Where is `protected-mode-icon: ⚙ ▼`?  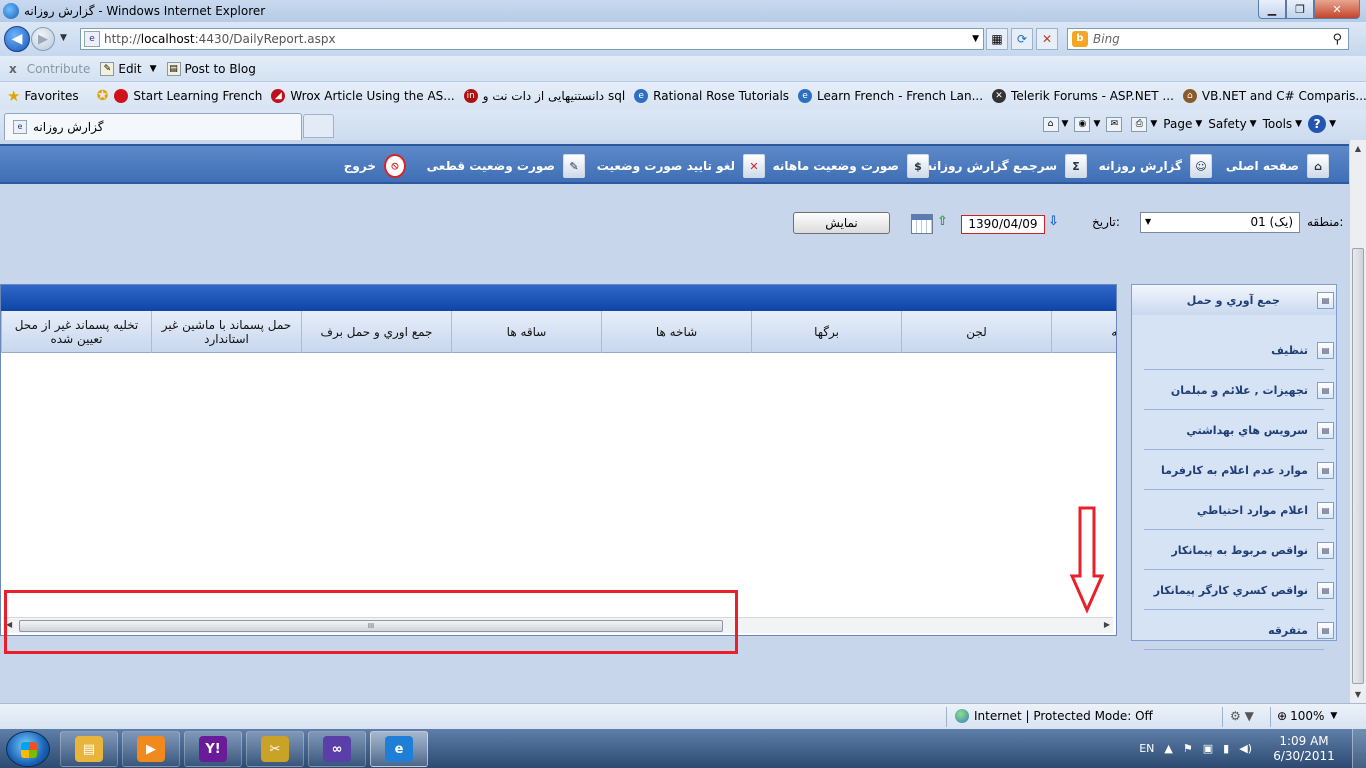 protected-mode-icon: ⚙ ▼ is located at coordinates (1242, 716).